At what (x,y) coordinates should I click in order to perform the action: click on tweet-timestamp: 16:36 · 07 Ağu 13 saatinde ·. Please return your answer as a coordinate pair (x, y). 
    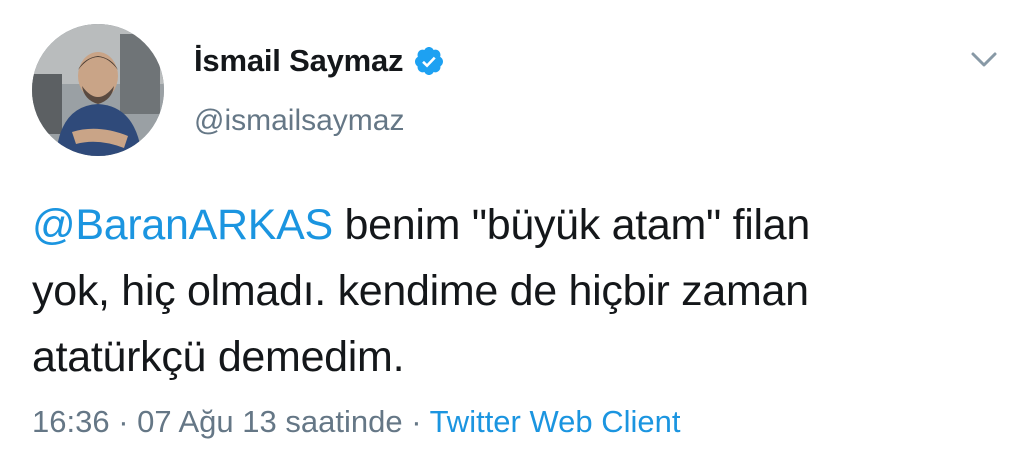
    Looking at the image, I should click on (231, 421).